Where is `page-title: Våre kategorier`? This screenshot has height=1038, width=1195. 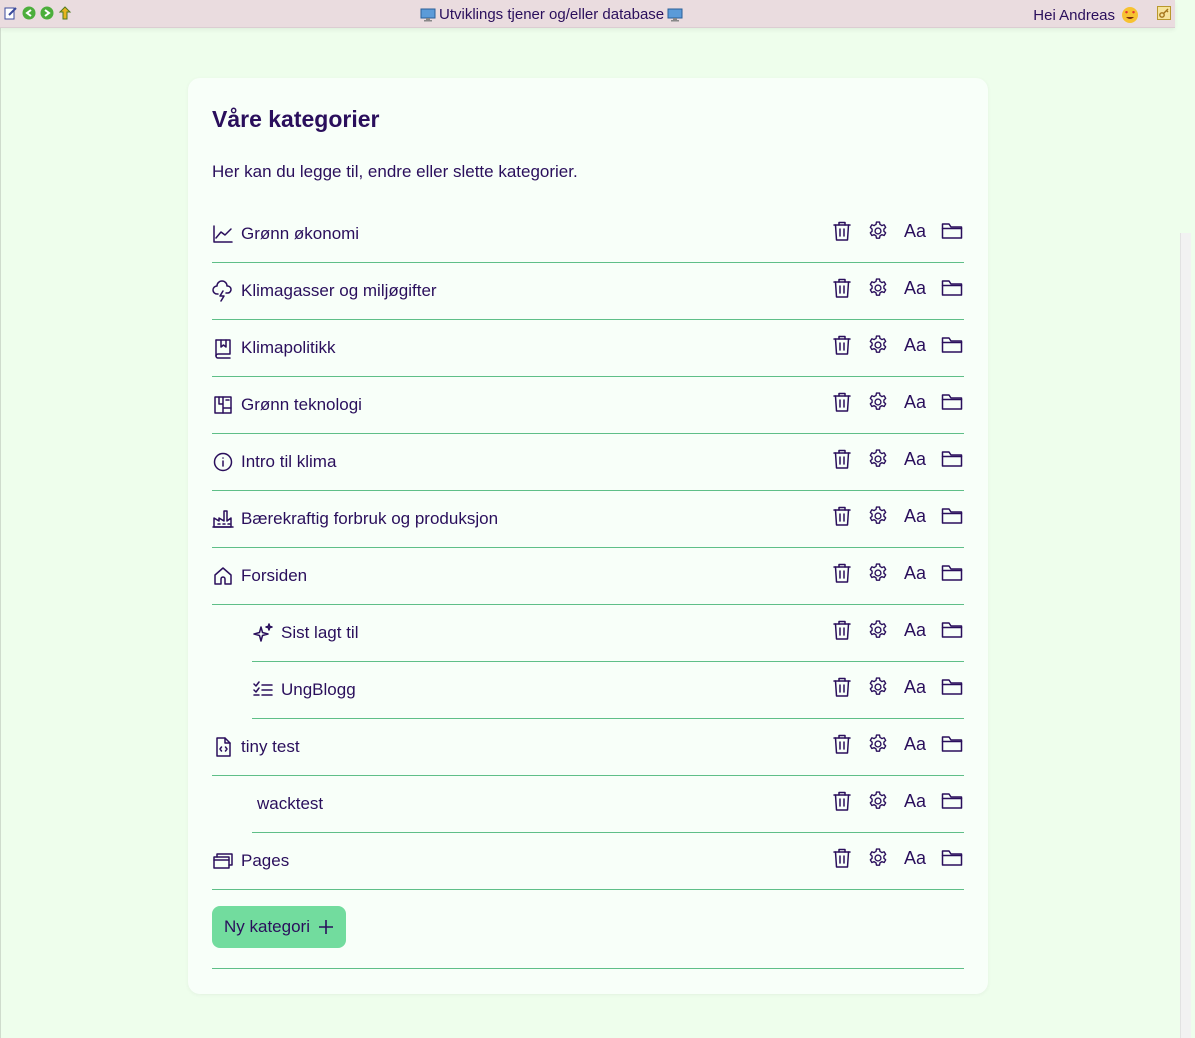
page-title: Våre kategorier is located at coordinates (296, 119).